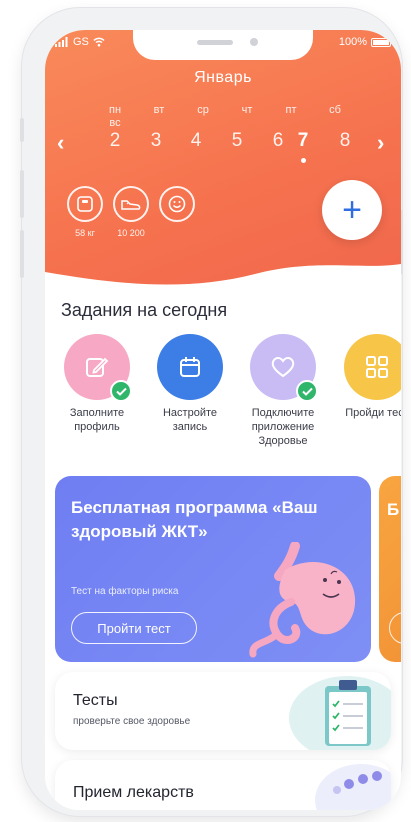 This screenshot has height=822, width=411. Describe the element at coordinates (394, 509) in the screenshot. I see `promo-next-title: Б «` at that location.